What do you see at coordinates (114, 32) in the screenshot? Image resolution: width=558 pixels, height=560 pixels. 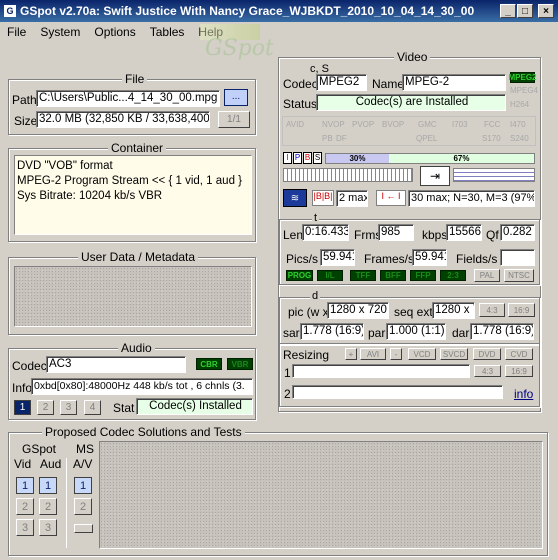 I see `menu-options: Options` at bounding box center [114, 32].